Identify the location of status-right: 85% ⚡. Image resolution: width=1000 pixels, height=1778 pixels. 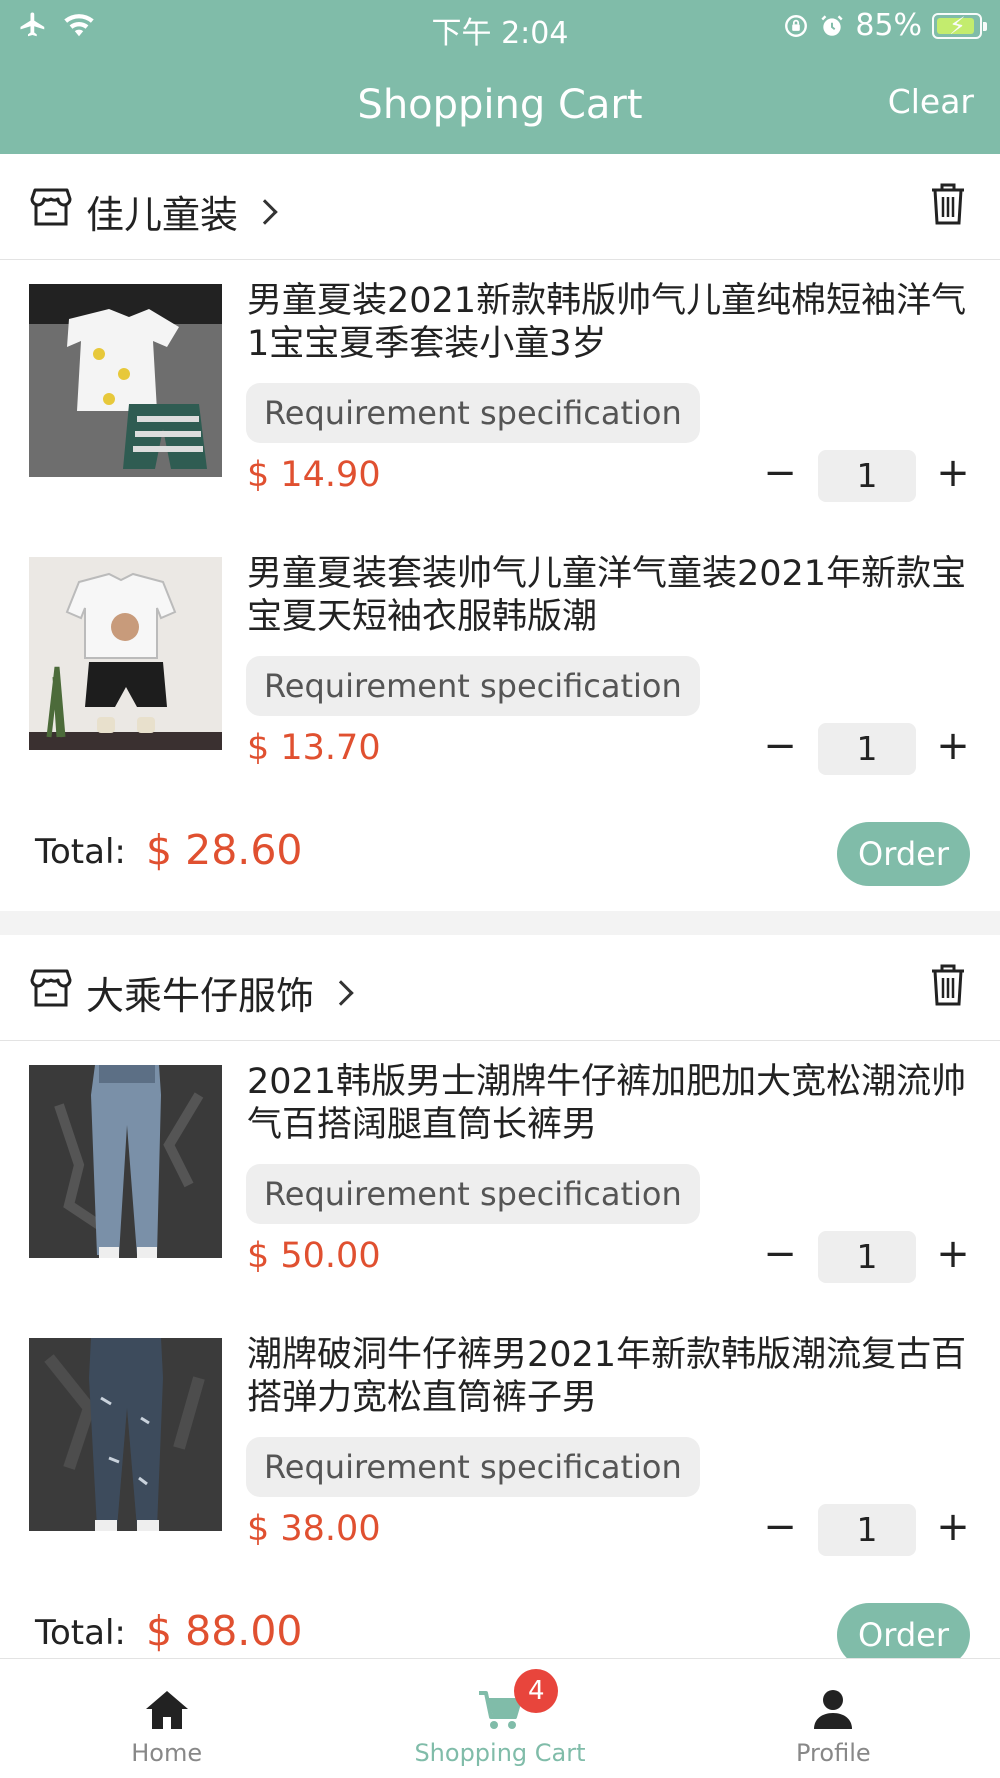
(885, 25).